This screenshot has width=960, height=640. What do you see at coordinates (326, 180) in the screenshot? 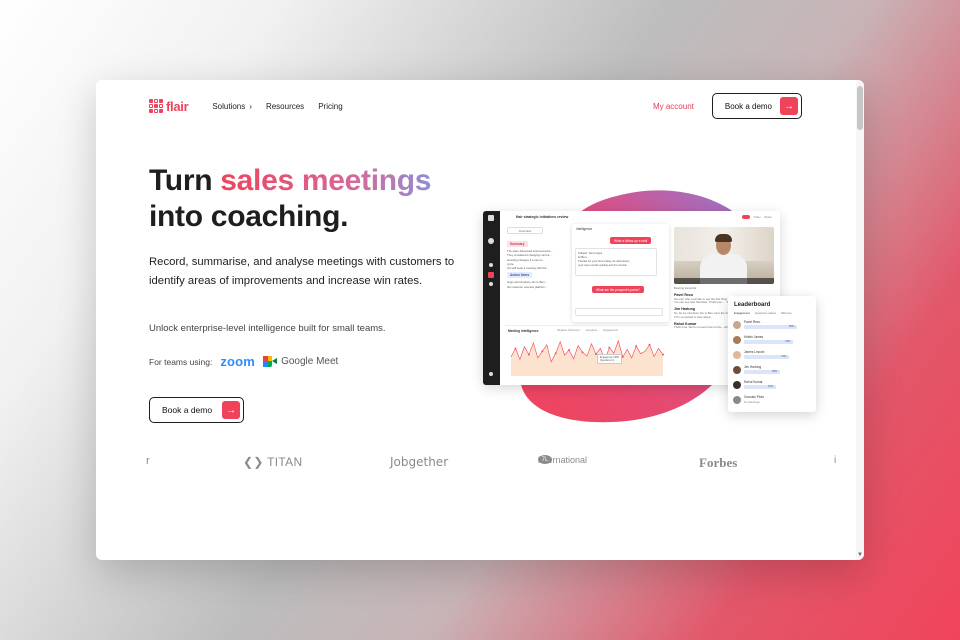
I see `hero-title-accent: sales meetings` at bounding box center [326, 180].